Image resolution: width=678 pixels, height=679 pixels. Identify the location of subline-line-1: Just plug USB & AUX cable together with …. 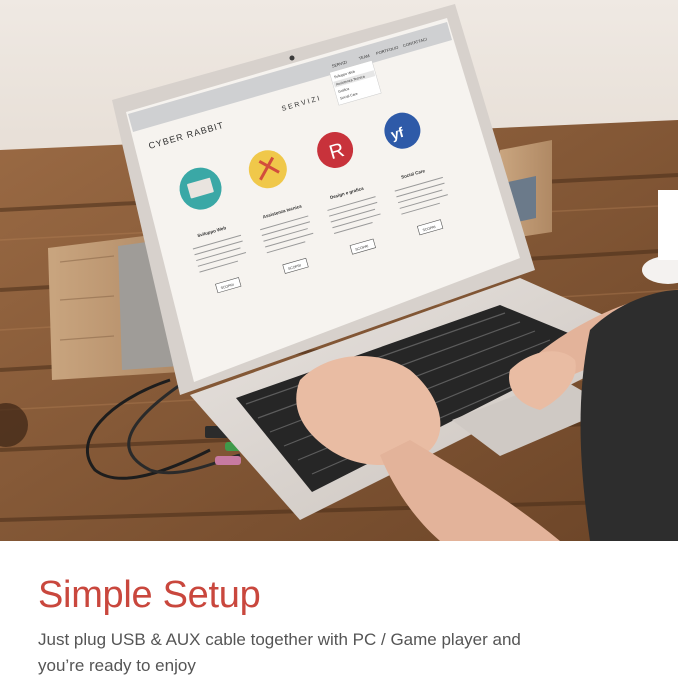
(279, 639).